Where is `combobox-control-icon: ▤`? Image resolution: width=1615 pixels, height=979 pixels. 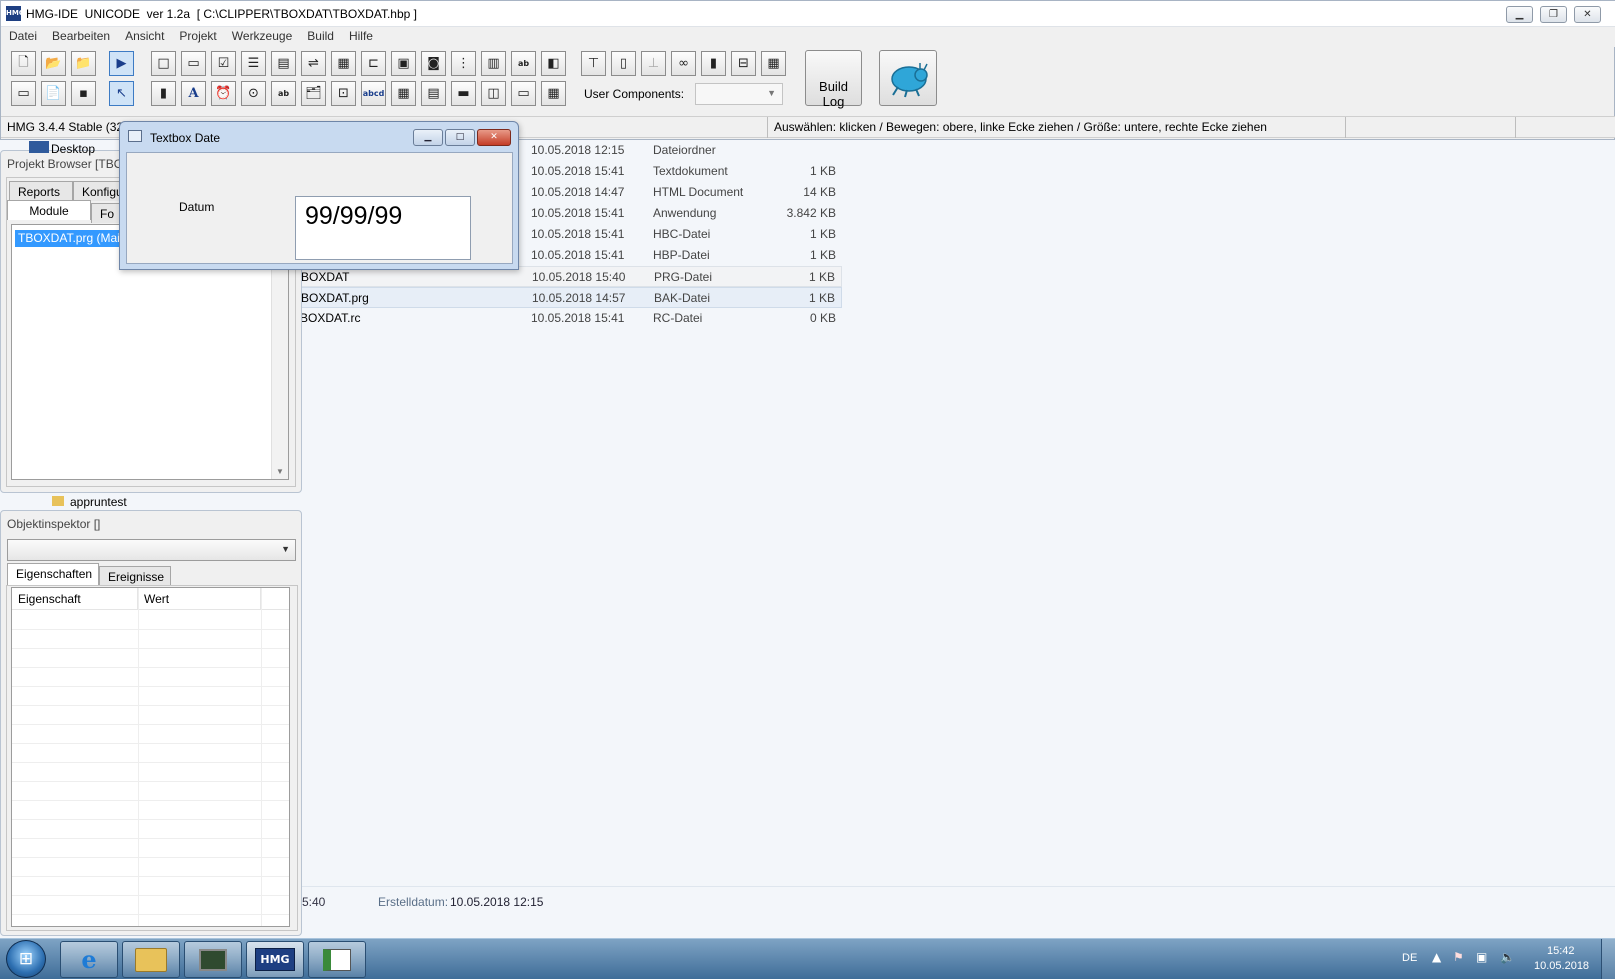 combobox-control-icon: ▤ is located at coordinates (283, 63).